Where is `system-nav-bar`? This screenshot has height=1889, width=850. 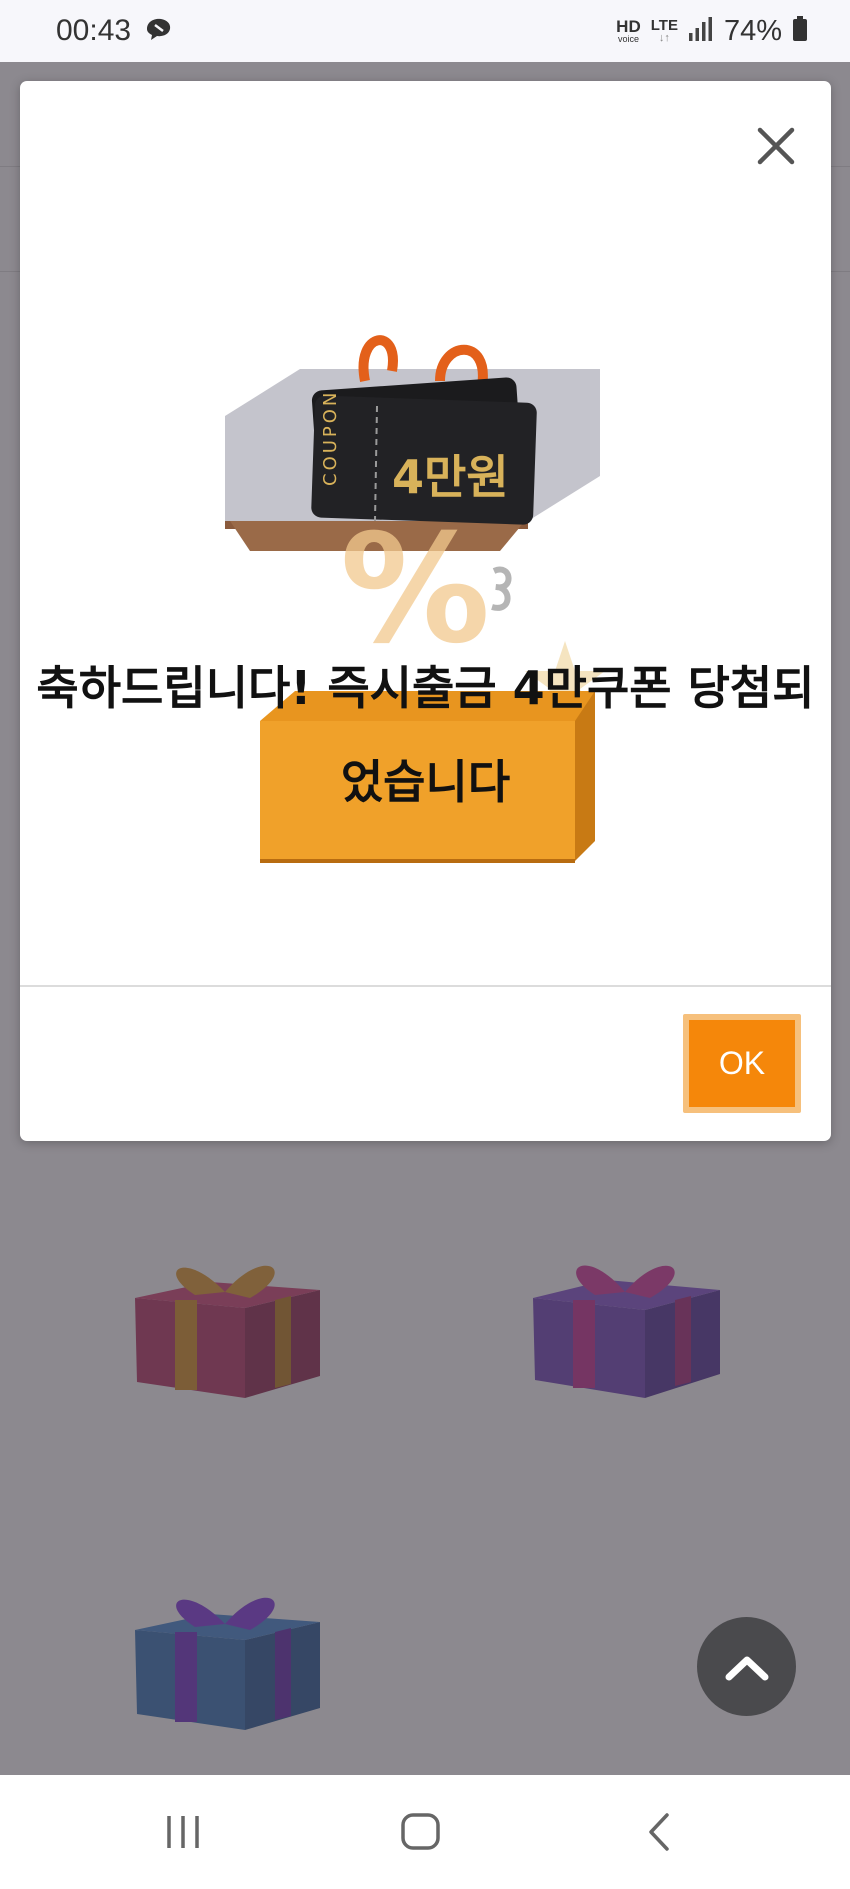
system-nav-bar is located at coordinates (425, 1832).